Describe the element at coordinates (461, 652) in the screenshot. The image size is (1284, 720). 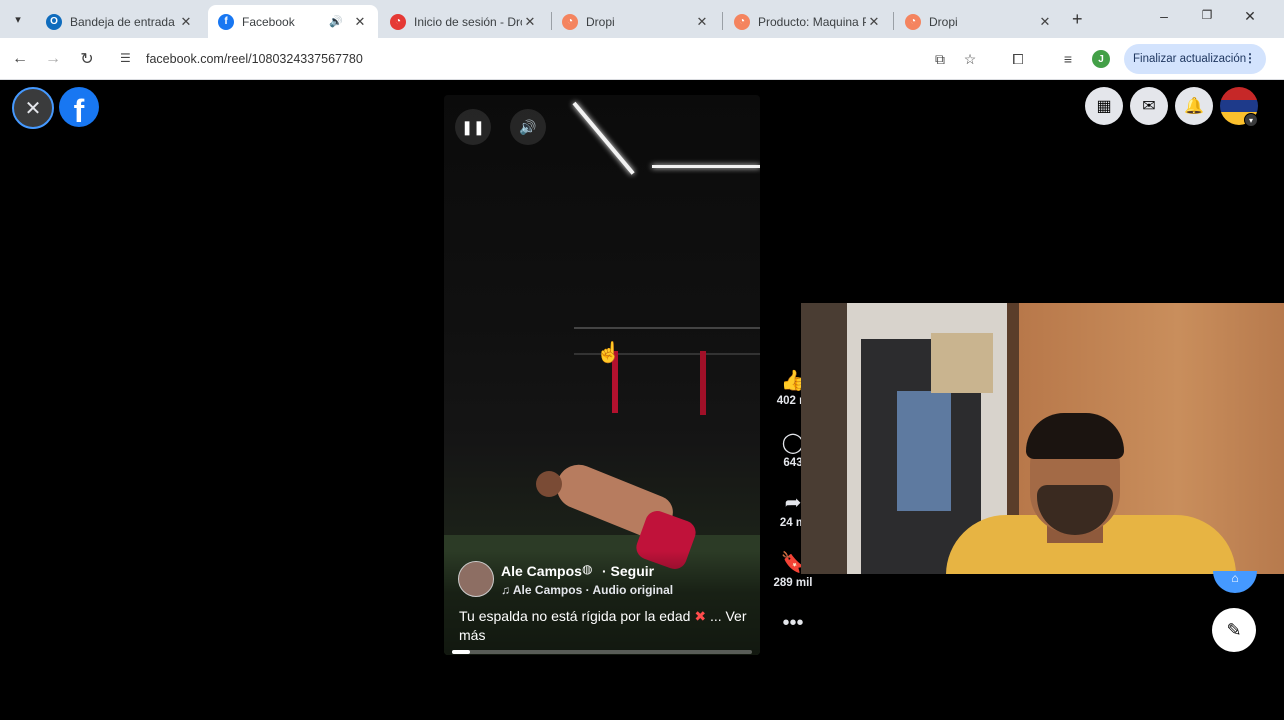
I see `video-progress-fill` at that location.